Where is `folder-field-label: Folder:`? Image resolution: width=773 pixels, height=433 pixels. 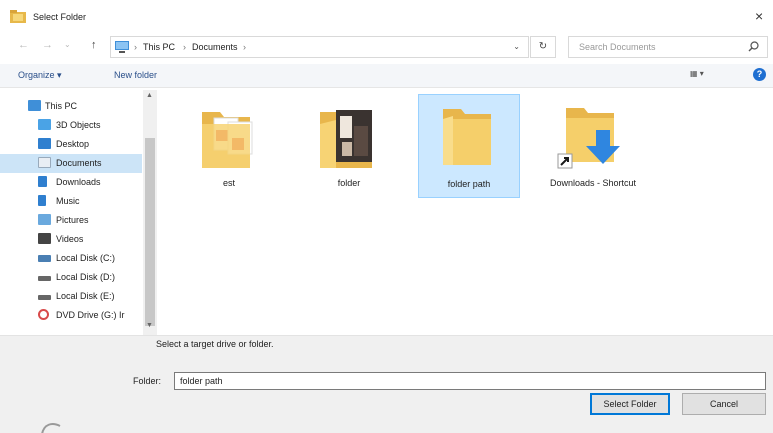
folder-field-label: Folder: is located at coordinates (147, 381).